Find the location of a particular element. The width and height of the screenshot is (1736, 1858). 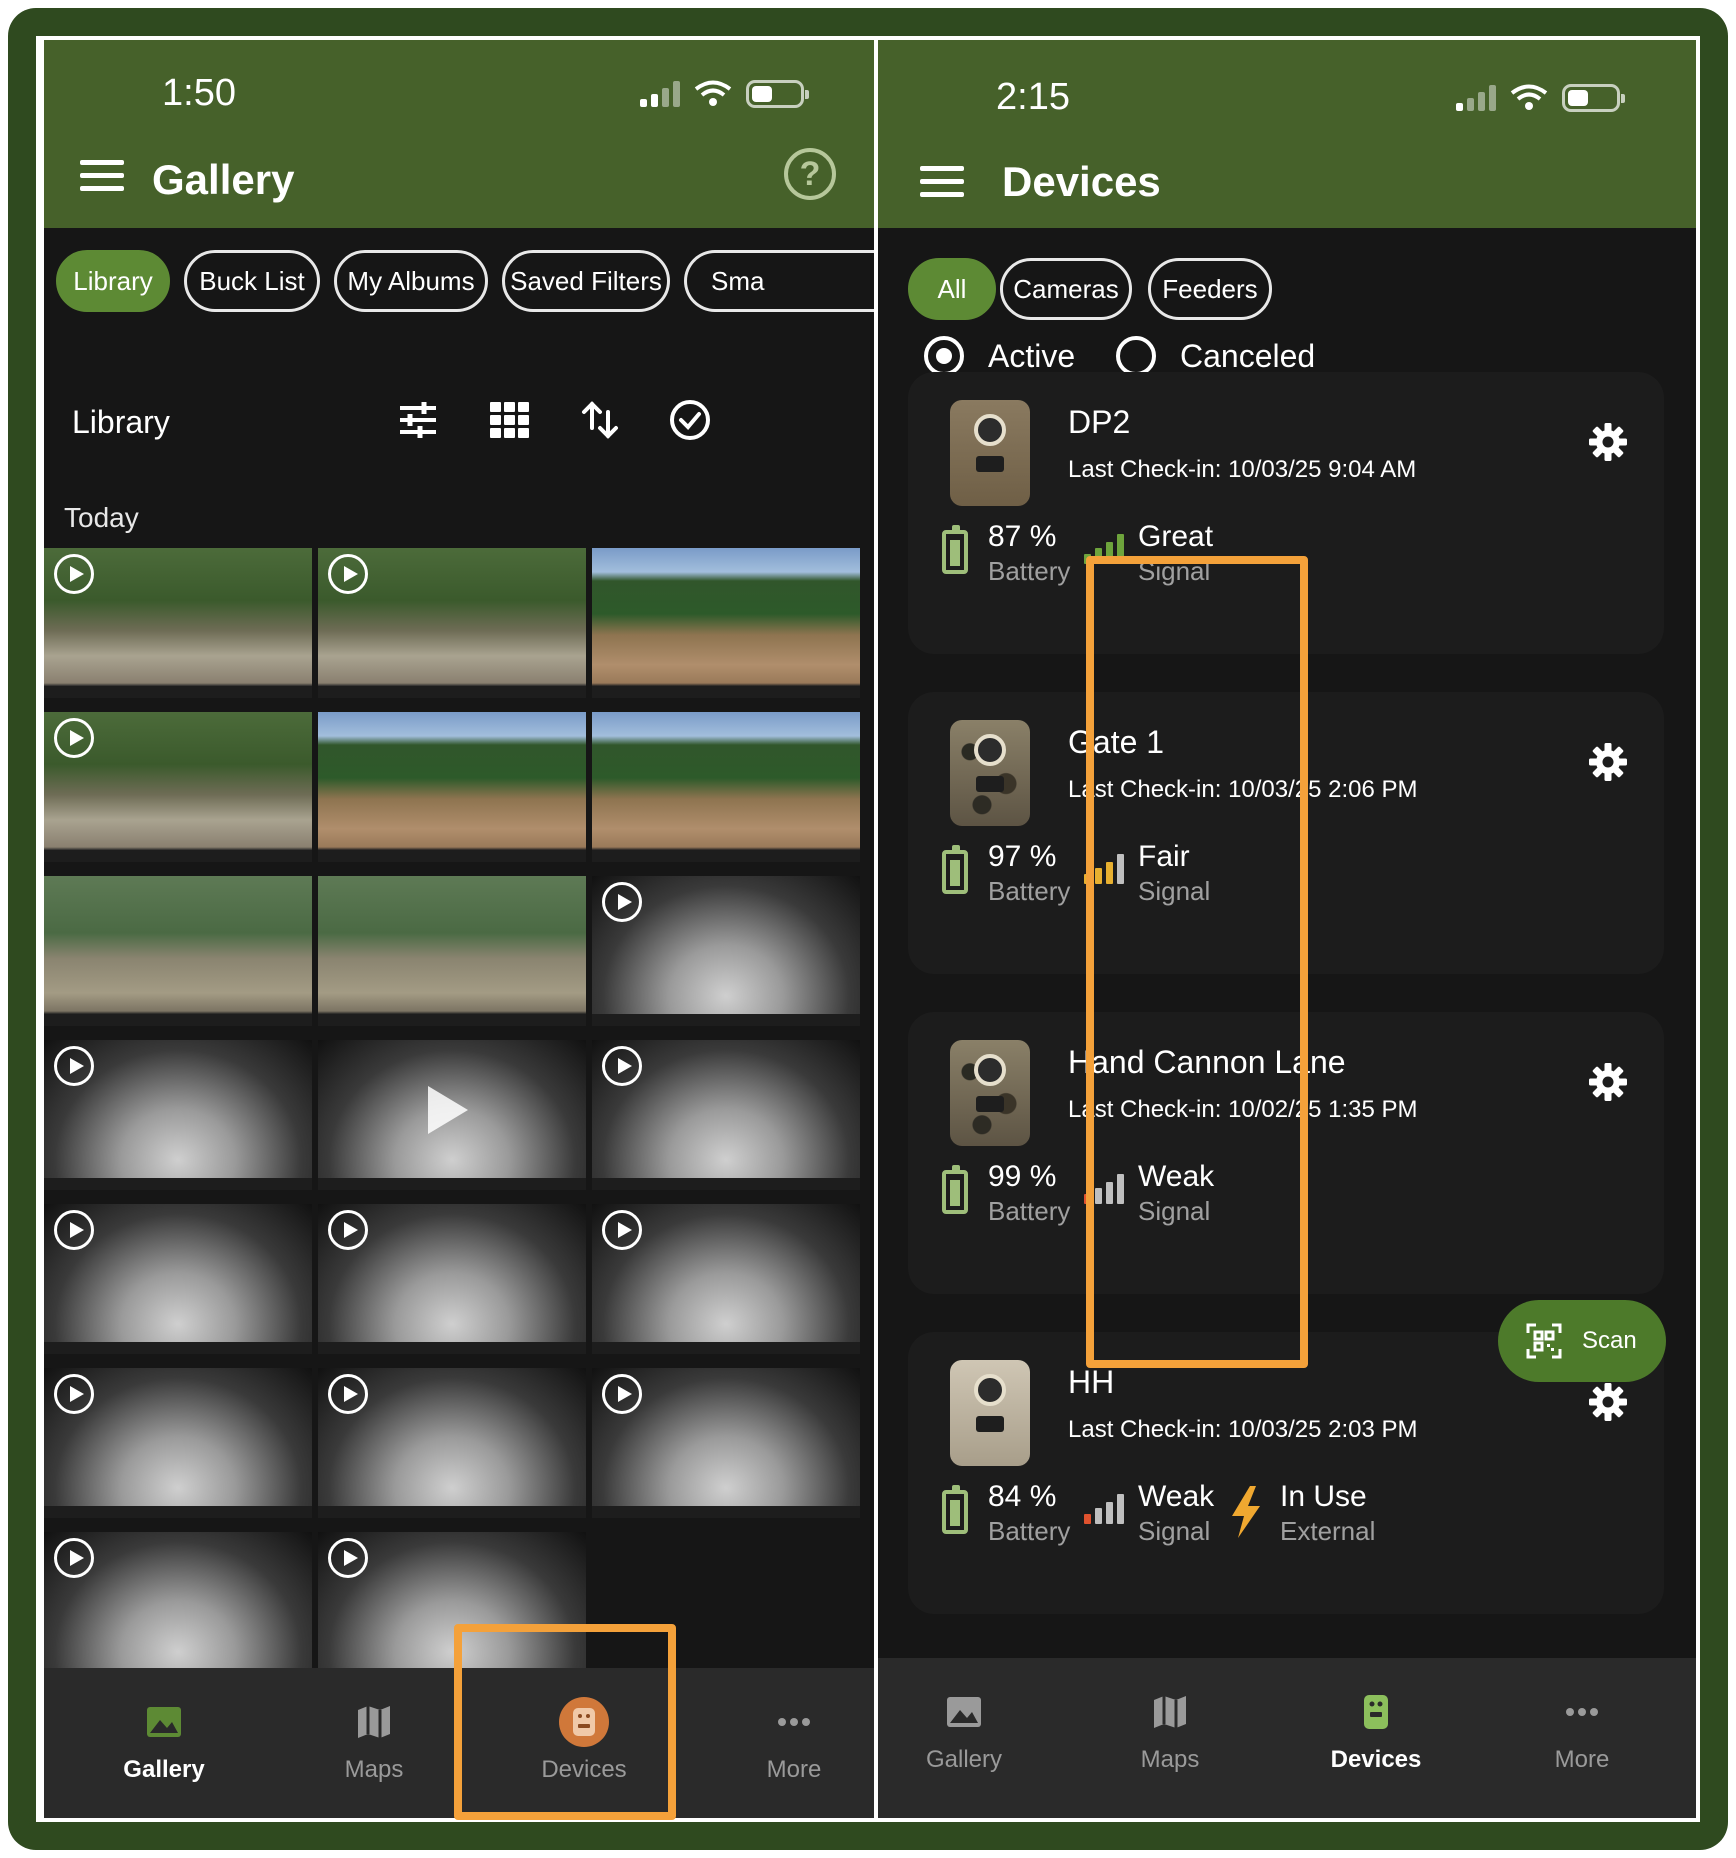

chip-cameras: Cameras is located at coordinates (1066, 289).